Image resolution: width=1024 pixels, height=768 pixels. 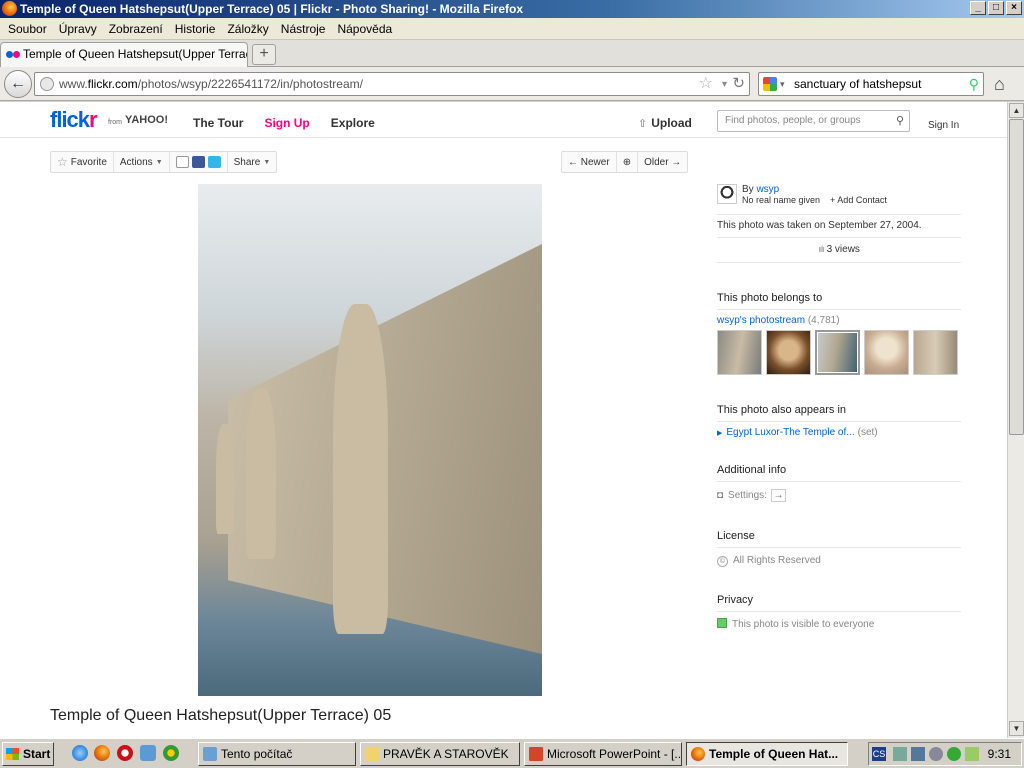 What do you see at coordinates (900, 754) in the screenshot?
I see `network-icon` at bounding box center [900, 754].